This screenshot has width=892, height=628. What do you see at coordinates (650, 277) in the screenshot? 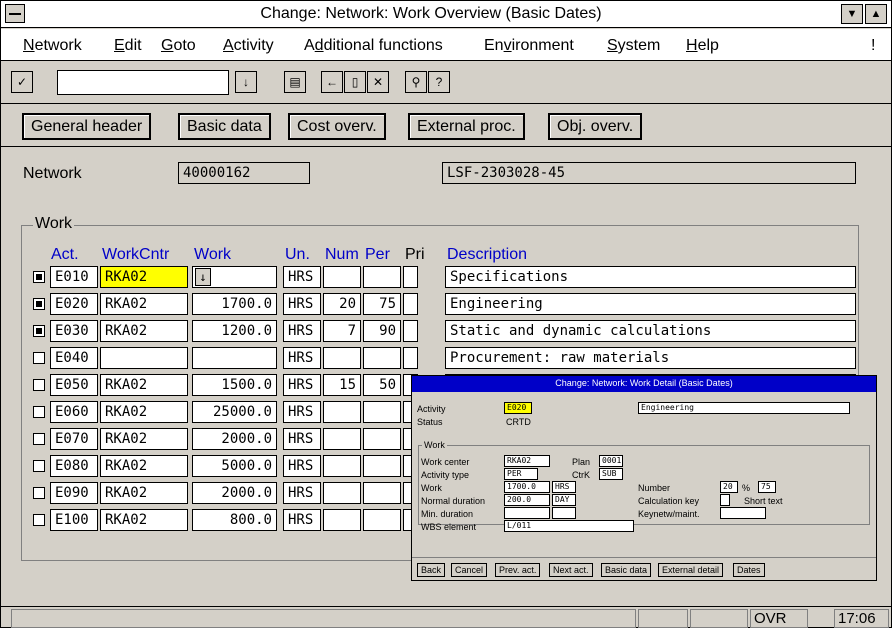
I see `description-cell: Specifications` at bounding box center [650, 277].